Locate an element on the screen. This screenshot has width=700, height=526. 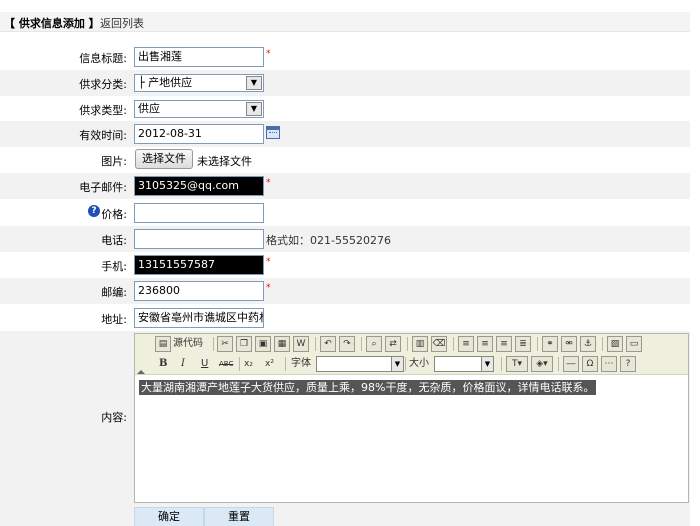
size-label: 大小 is located at coordinates (419, 363).